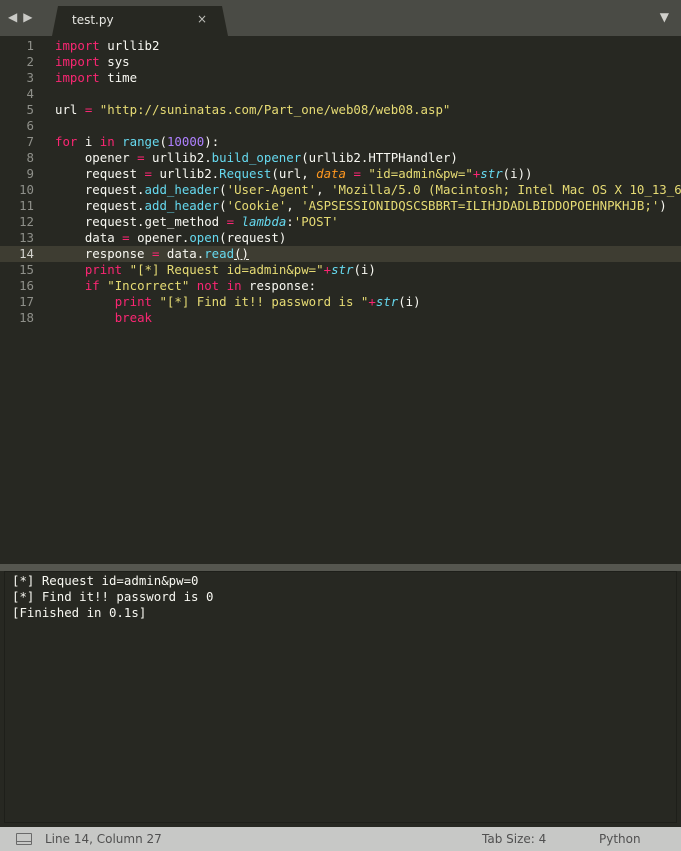 The width and height of the screenshot is (681, 851). What do you see at coordinates (66, 141) in the screenshot?
I see `keyword: for` at bounding box center [66, 141].